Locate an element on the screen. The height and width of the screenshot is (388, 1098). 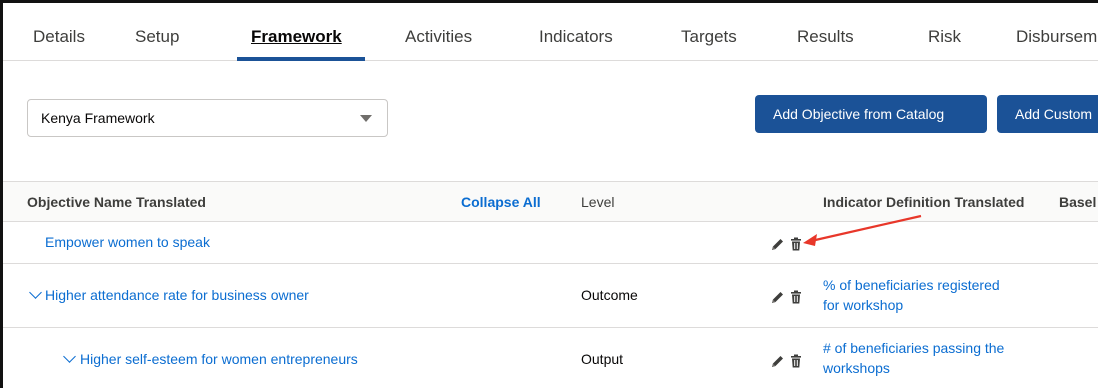
add-objective-from-catalog-button: Add Objective from Catalog is located at coordinates (871, 114).